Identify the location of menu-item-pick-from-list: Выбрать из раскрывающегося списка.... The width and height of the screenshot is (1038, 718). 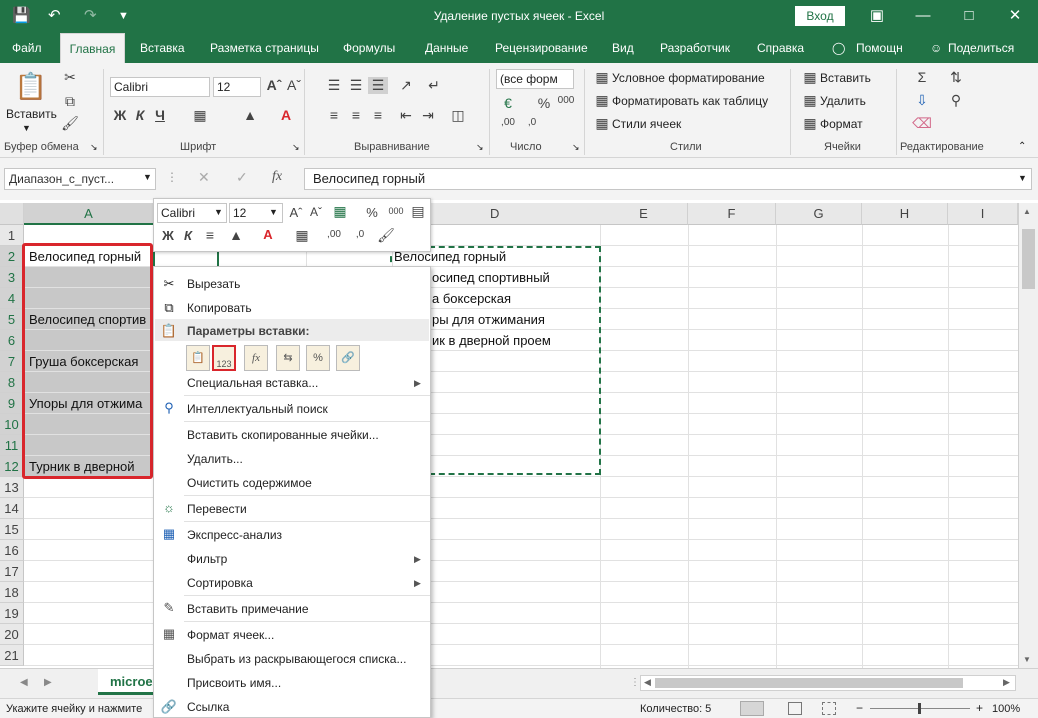
(296, 659).